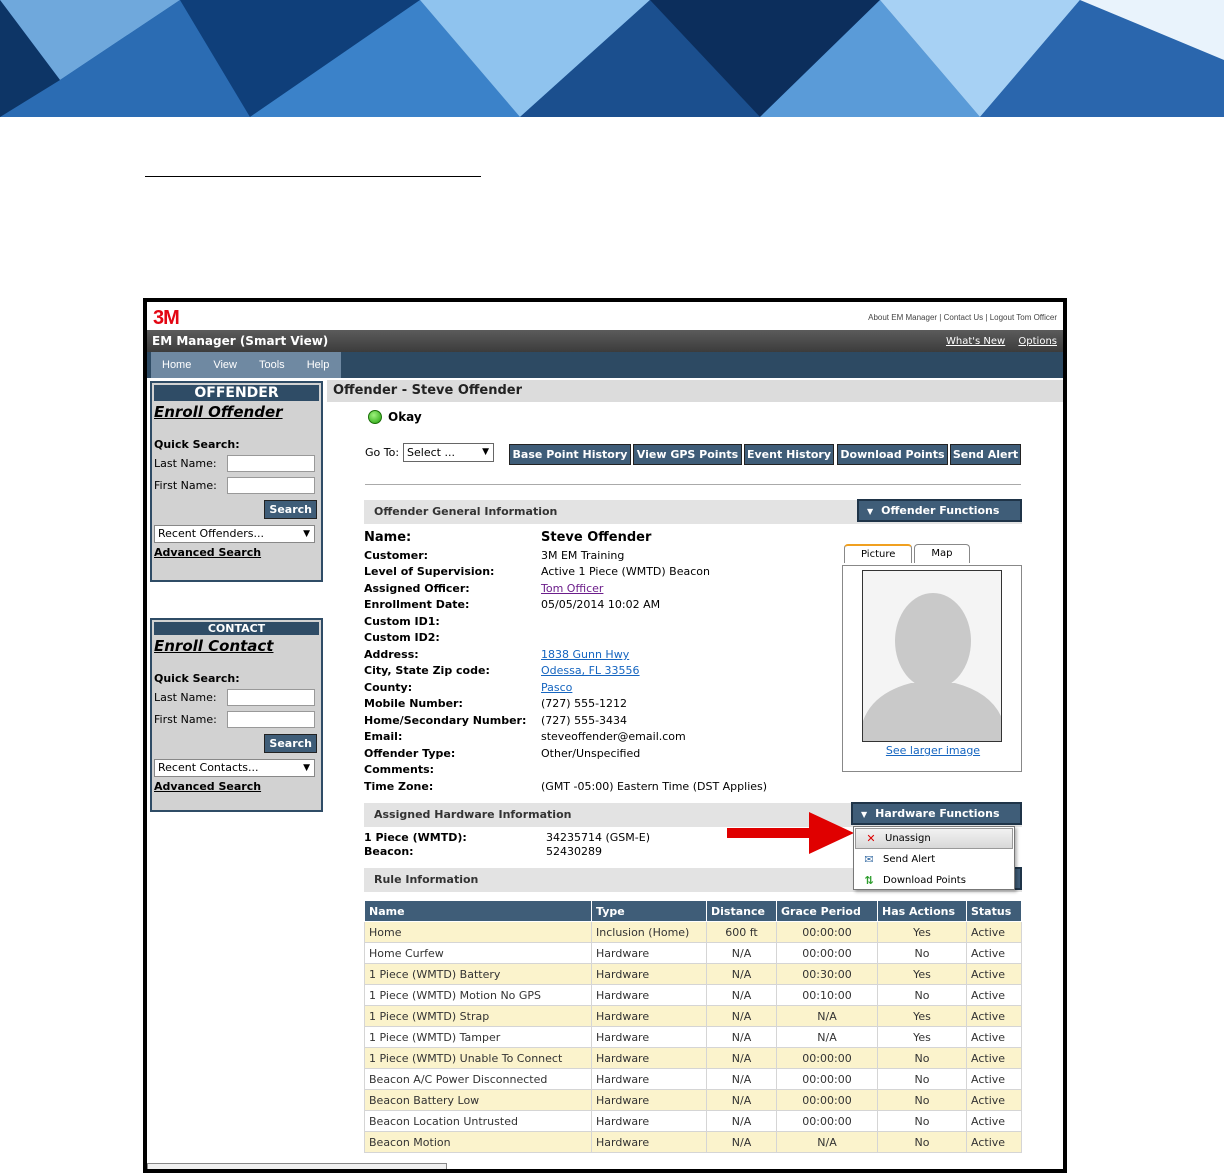 The height and width of the screenshot is (1173, 1224). What do you see at coordinates (964, 317) in the screenshot?
I see `contact-us-link: Contact Us` at bounding box center [964, 317].